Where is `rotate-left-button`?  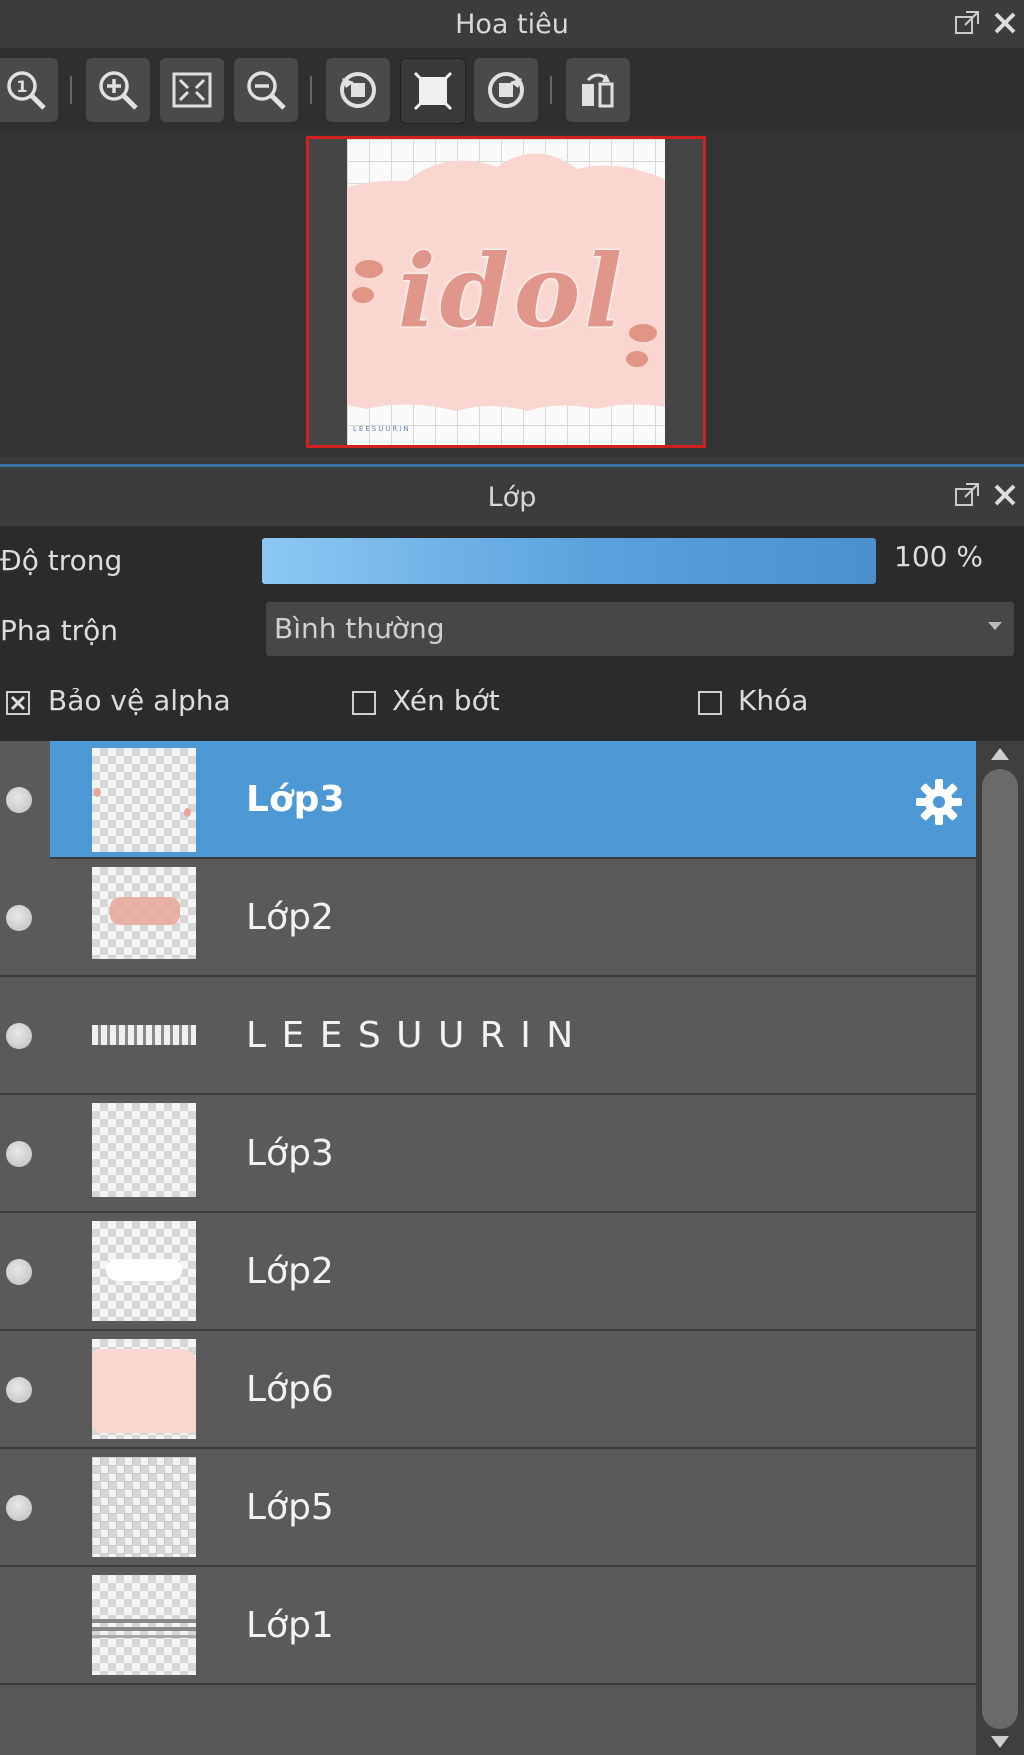 rotate-left-button is located at coordinates (358, 90).